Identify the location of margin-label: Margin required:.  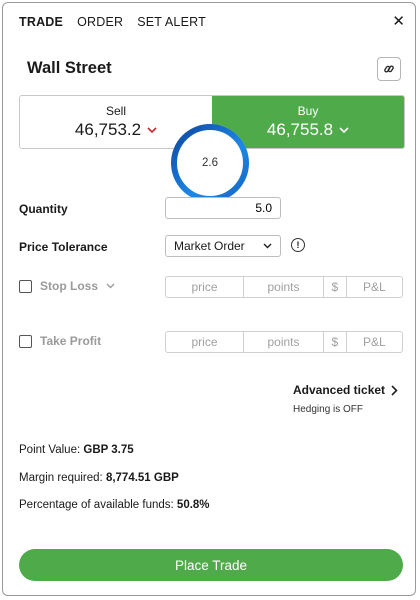
(61, 478).